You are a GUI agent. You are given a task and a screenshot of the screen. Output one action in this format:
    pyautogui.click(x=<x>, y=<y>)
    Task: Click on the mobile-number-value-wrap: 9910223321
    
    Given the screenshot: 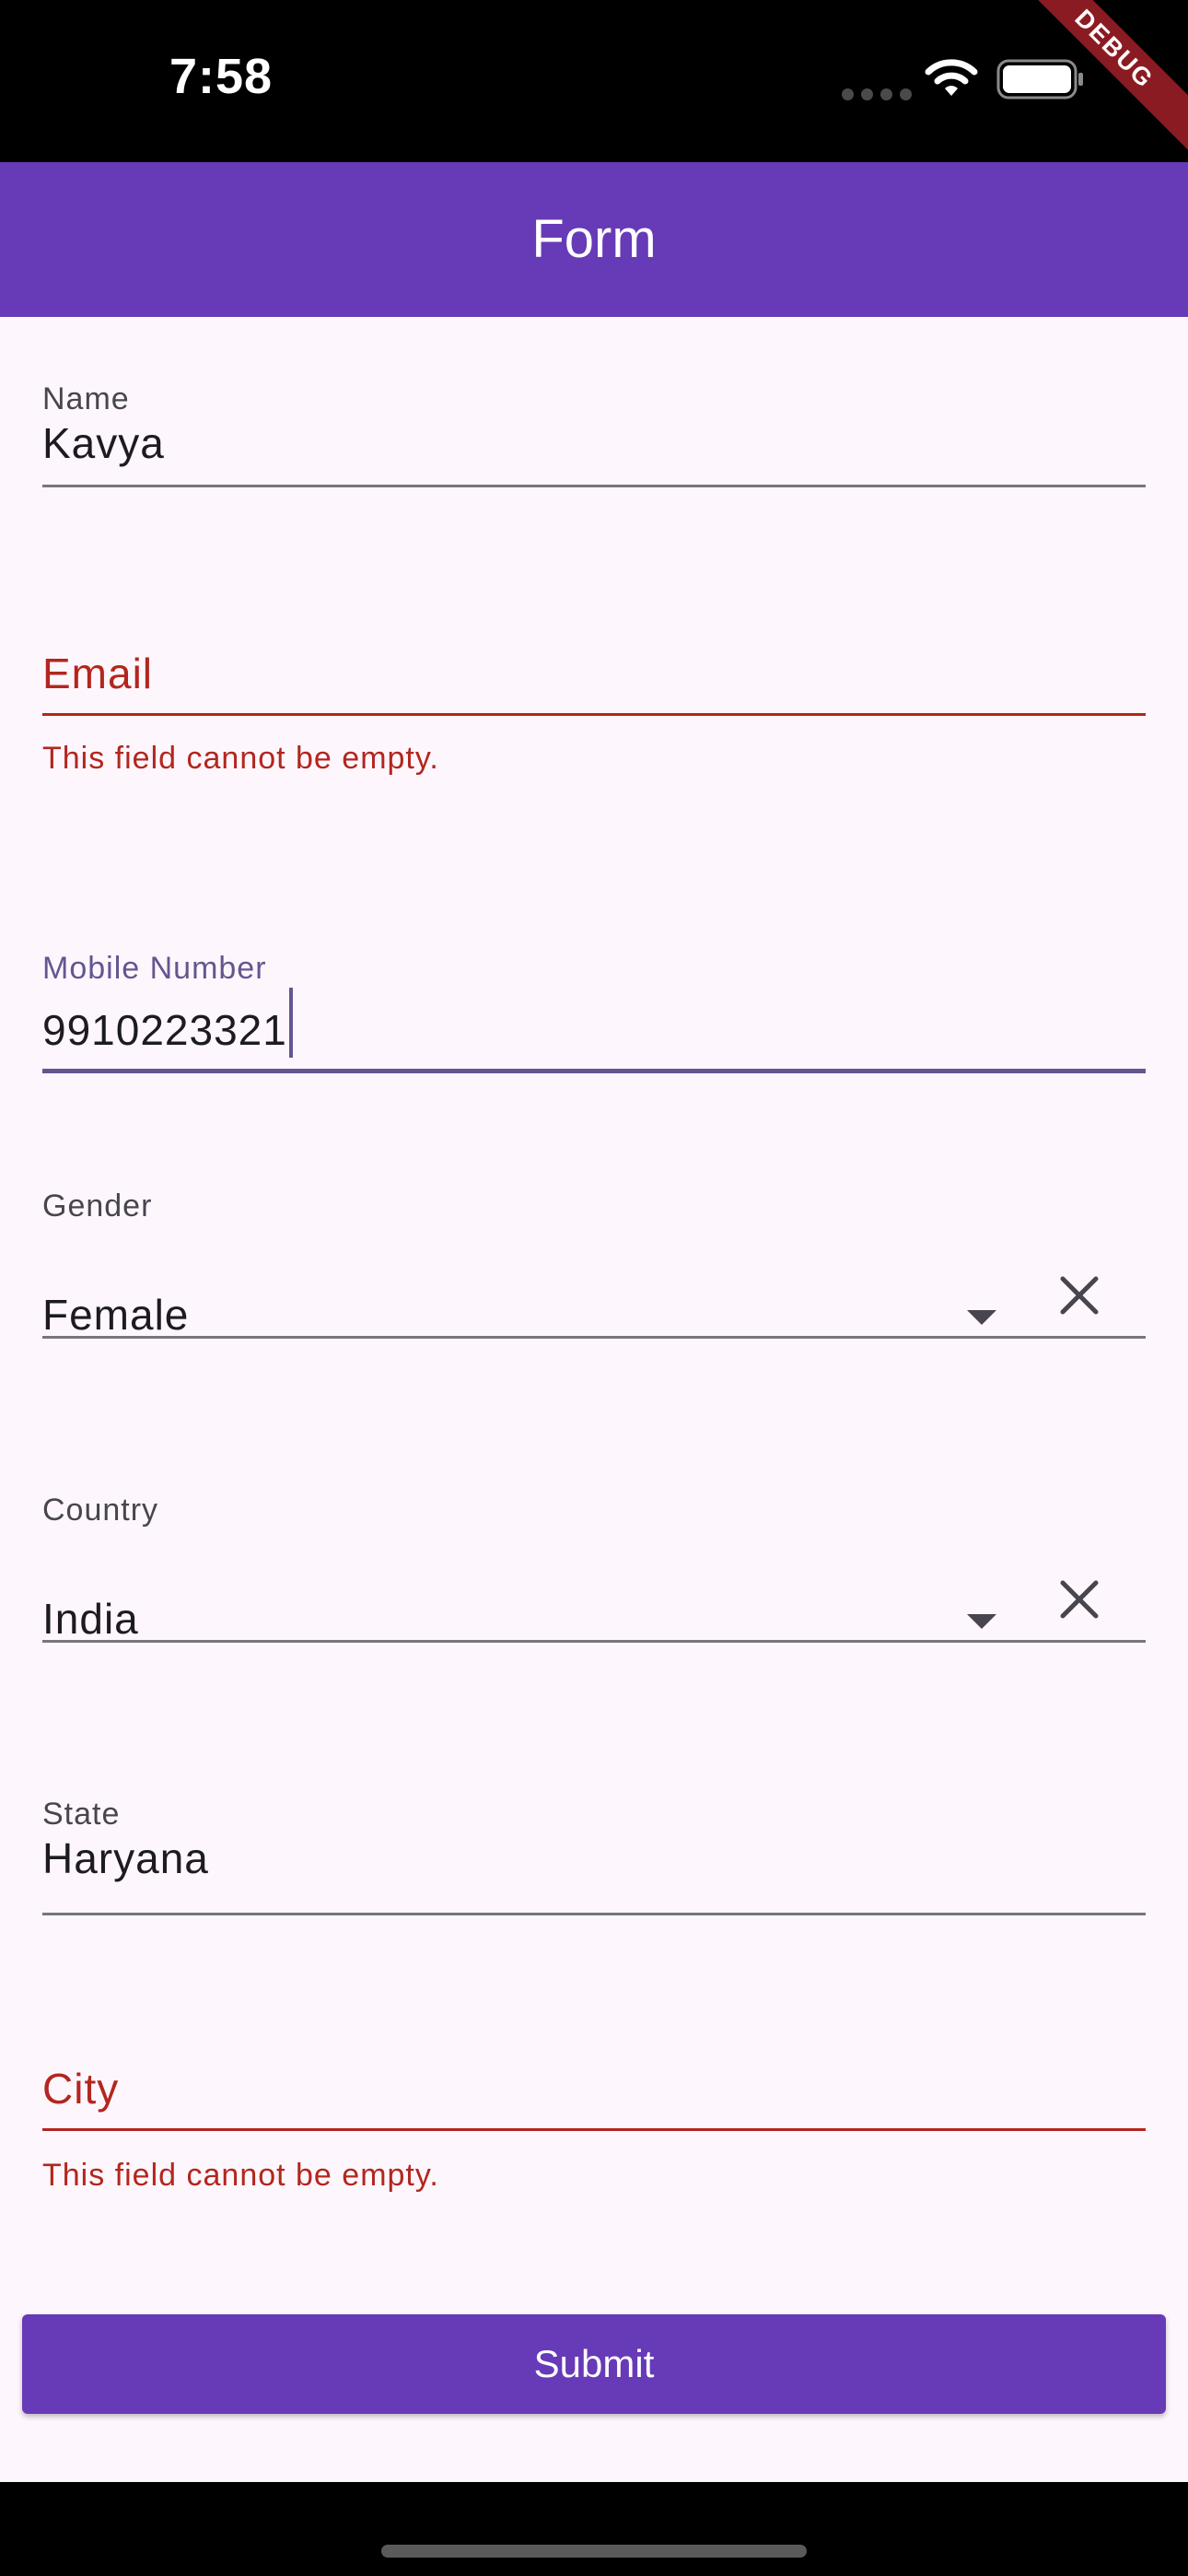 What is the action you would take?
    pyautogui.click(x=167, y=1023)
    